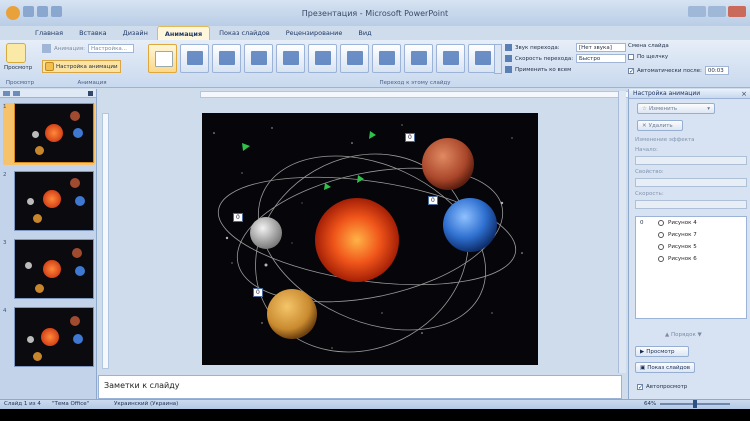 The width and height of the screenshot is (750, 421). What do you see at coordinates (135, 33) in the screenshot?
I see `tab-design: Дизайн` at bounding box center [135, 33].